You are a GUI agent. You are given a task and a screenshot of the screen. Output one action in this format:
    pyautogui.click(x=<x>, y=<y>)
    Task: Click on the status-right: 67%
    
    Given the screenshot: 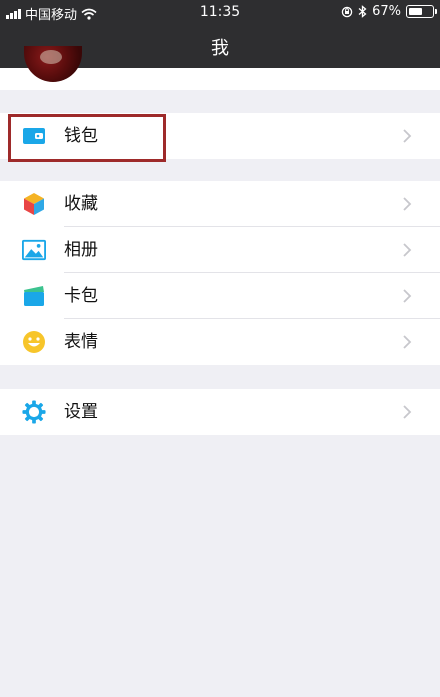 What is the action you would take?
    pyautogui.click(x=389, y=11)
    